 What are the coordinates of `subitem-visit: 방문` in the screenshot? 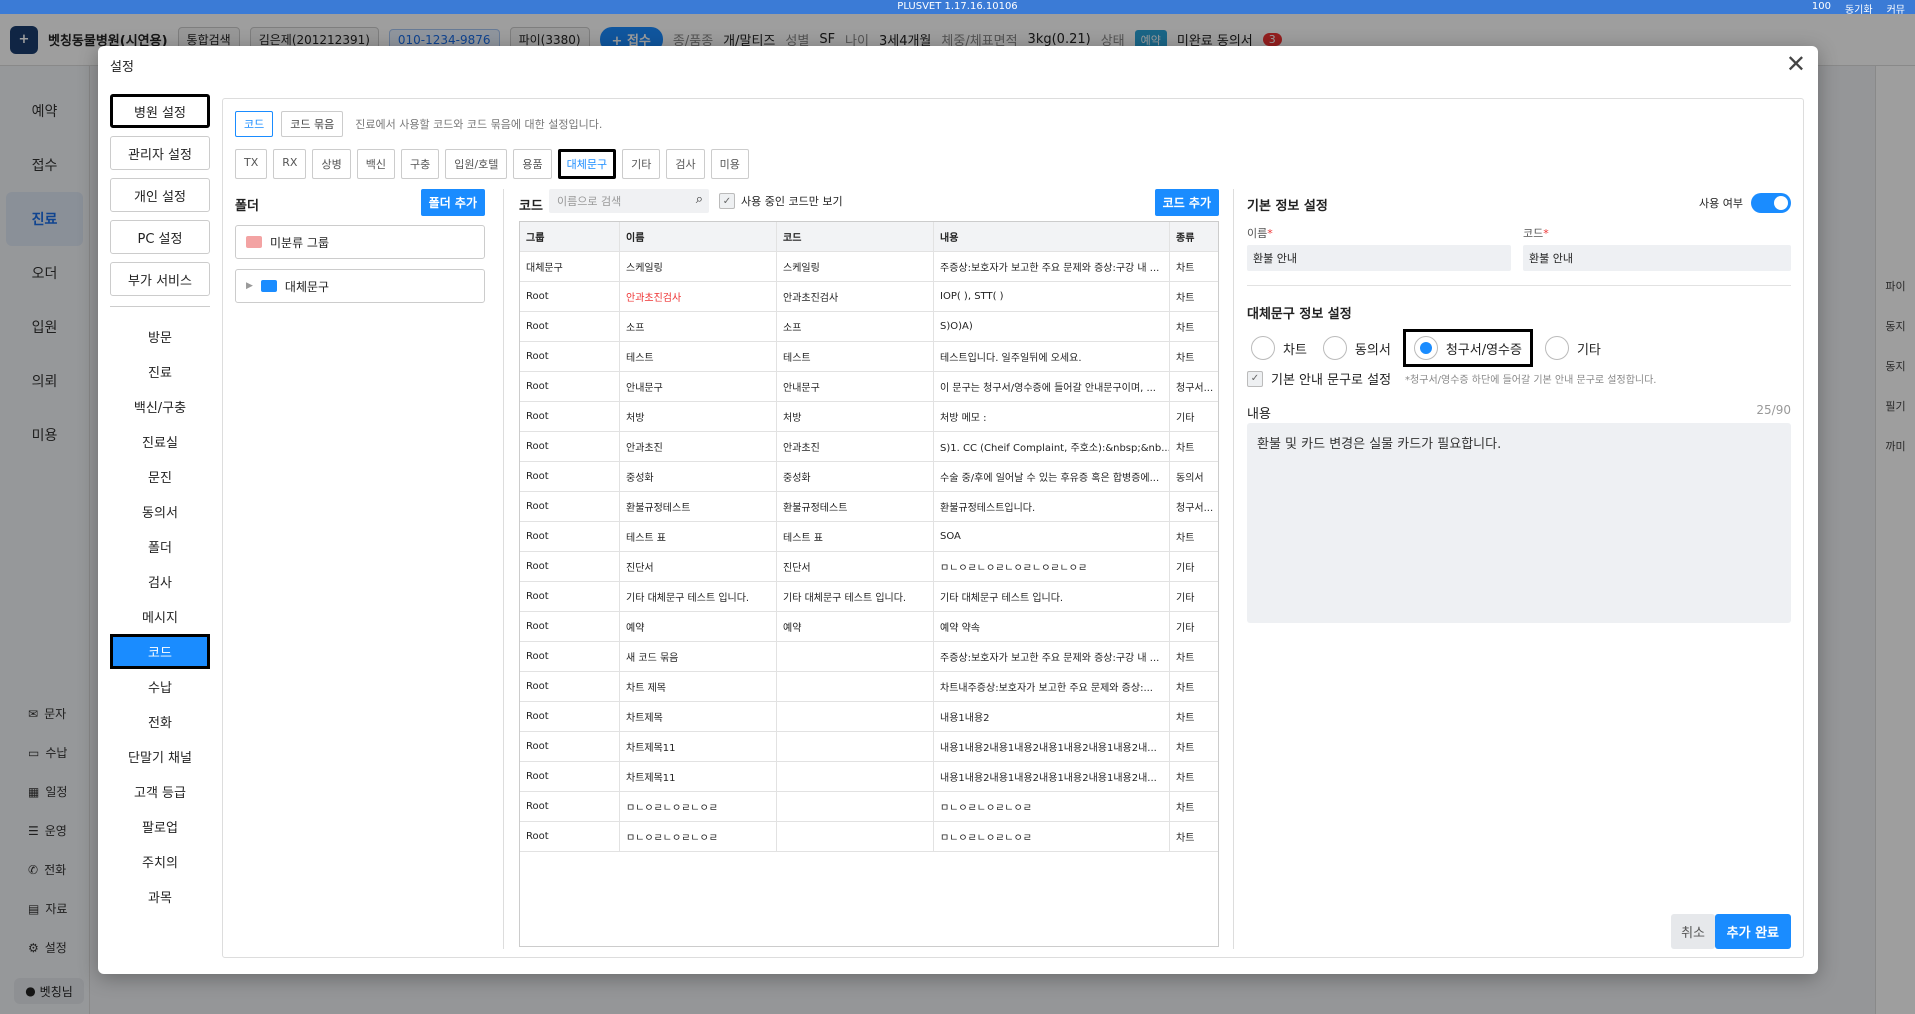 It's located at (160, 336).